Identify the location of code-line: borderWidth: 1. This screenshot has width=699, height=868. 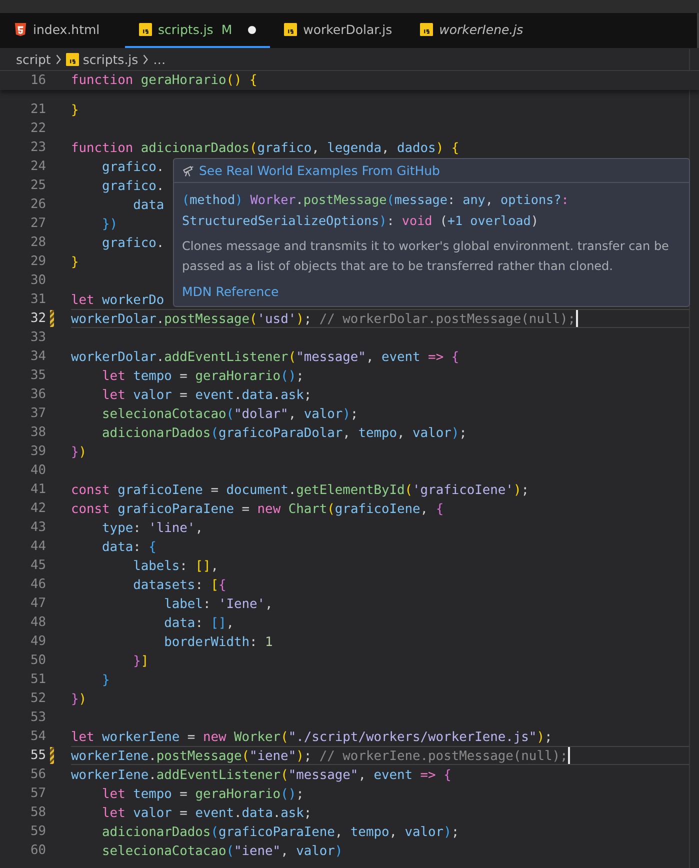
(218, 642).